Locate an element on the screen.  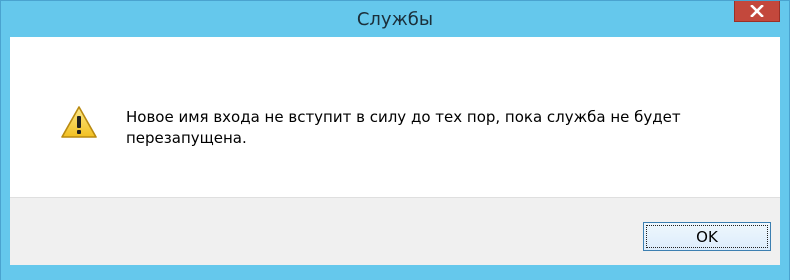
close-icon is located at coordinates (757, 11).